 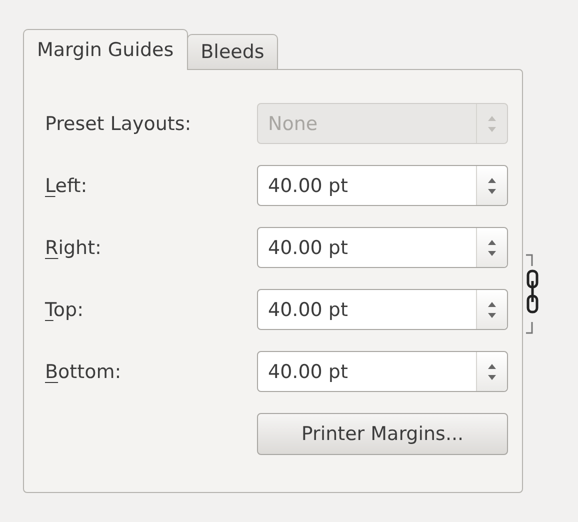 I want to click on field-label: Bottom:, so click(x=83, y=371).